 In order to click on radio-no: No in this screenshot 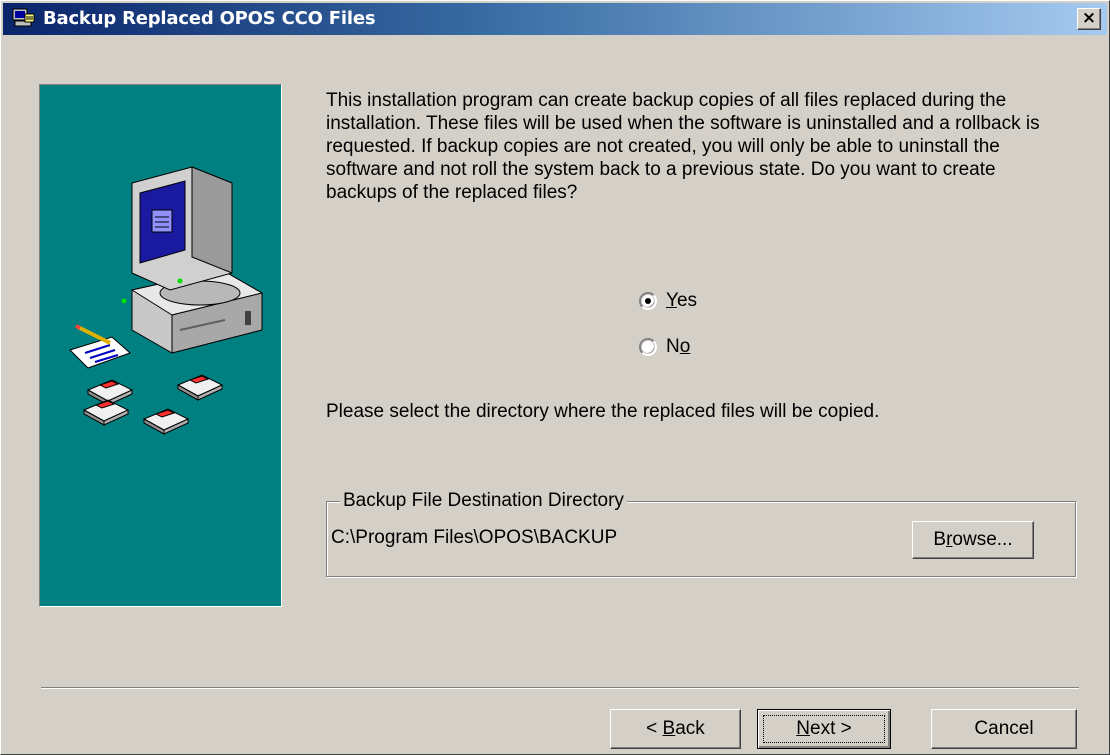, I will do `click(664, 347)`.